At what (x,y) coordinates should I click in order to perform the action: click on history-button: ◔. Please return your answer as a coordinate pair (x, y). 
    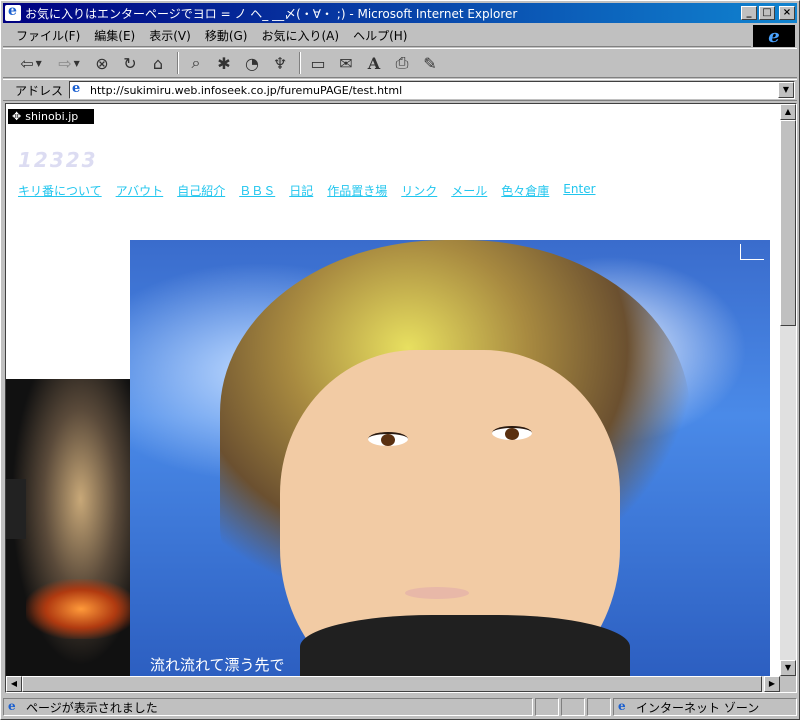
    Looking at the image, I should click on (252, 63).